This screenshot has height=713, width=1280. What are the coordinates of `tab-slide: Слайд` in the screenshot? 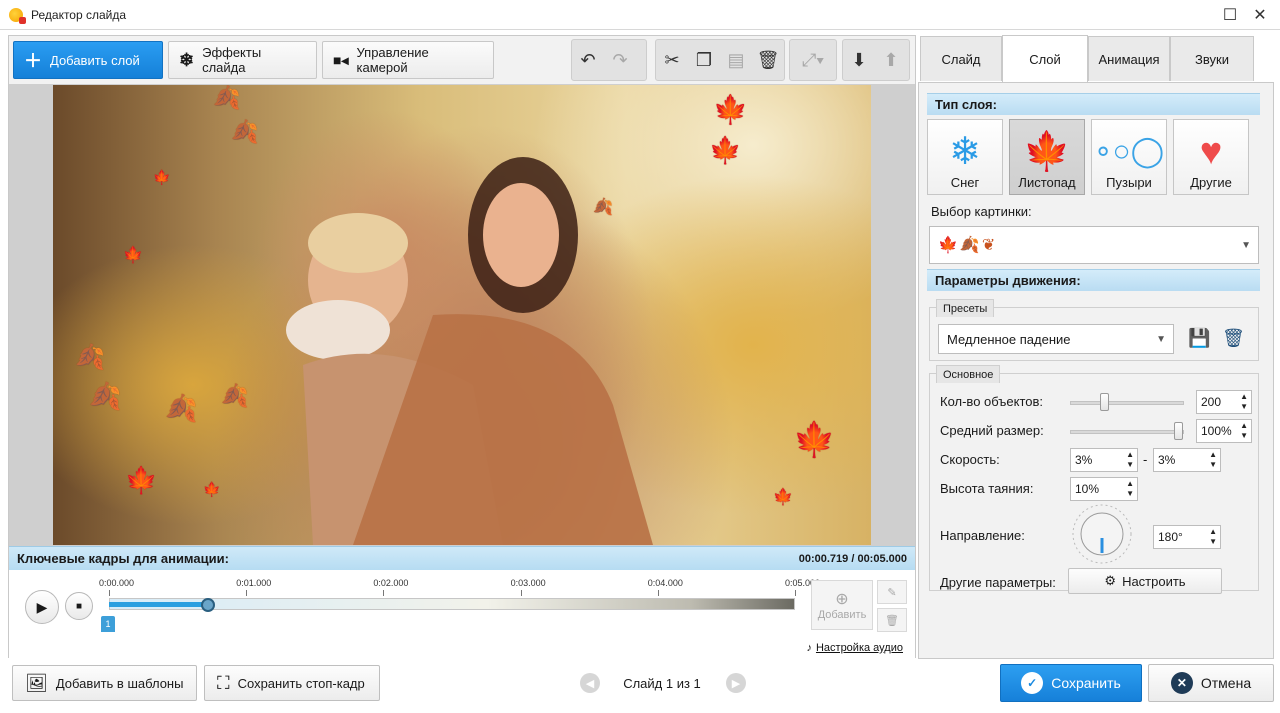 It's located at (961, 58).